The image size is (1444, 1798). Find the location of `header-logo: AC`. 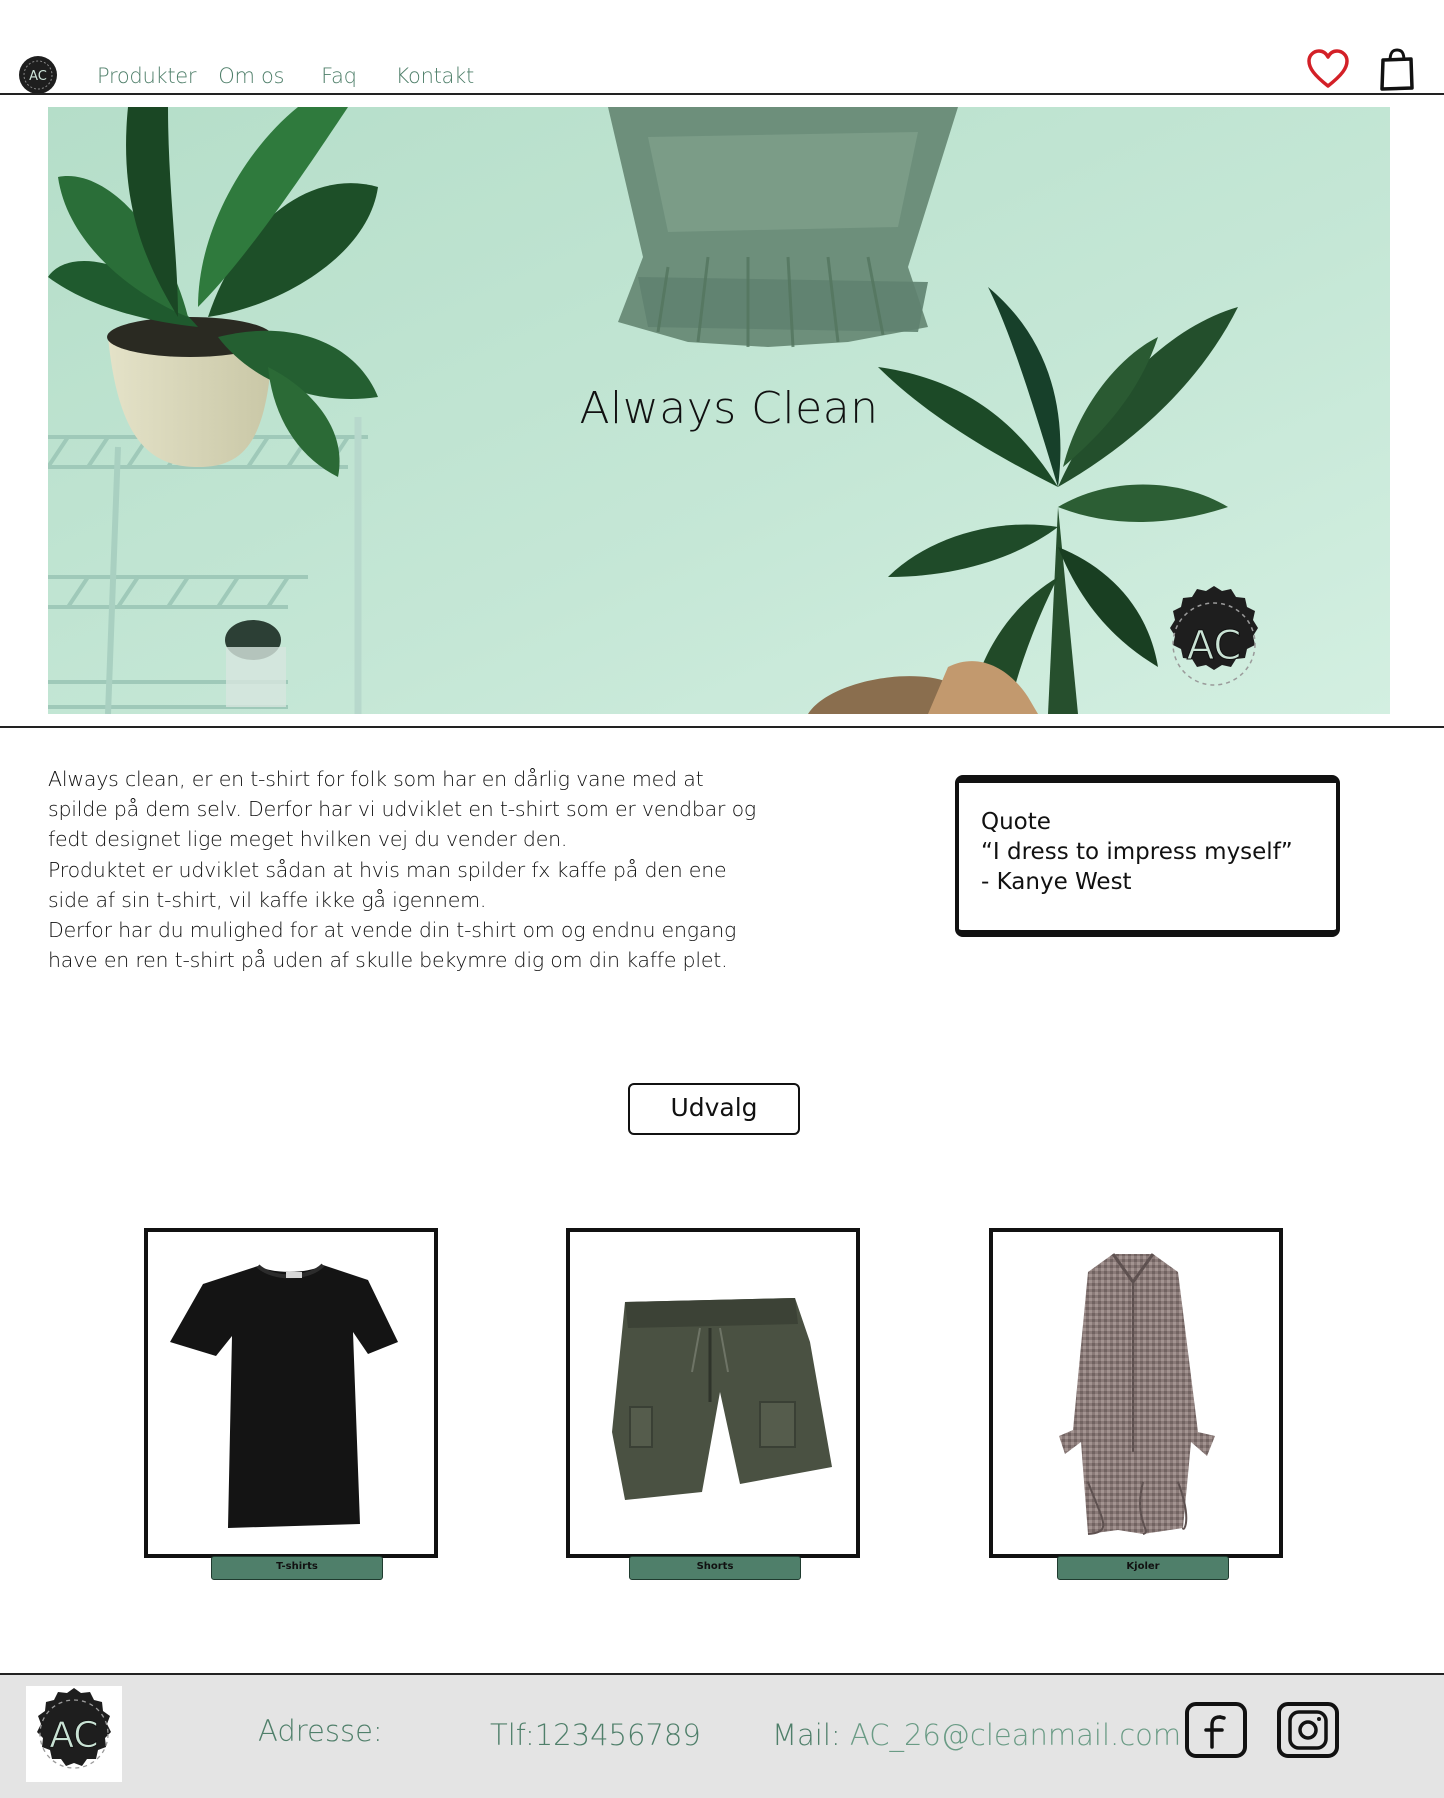

header-logo: AC is located at coordinates (38, 75).